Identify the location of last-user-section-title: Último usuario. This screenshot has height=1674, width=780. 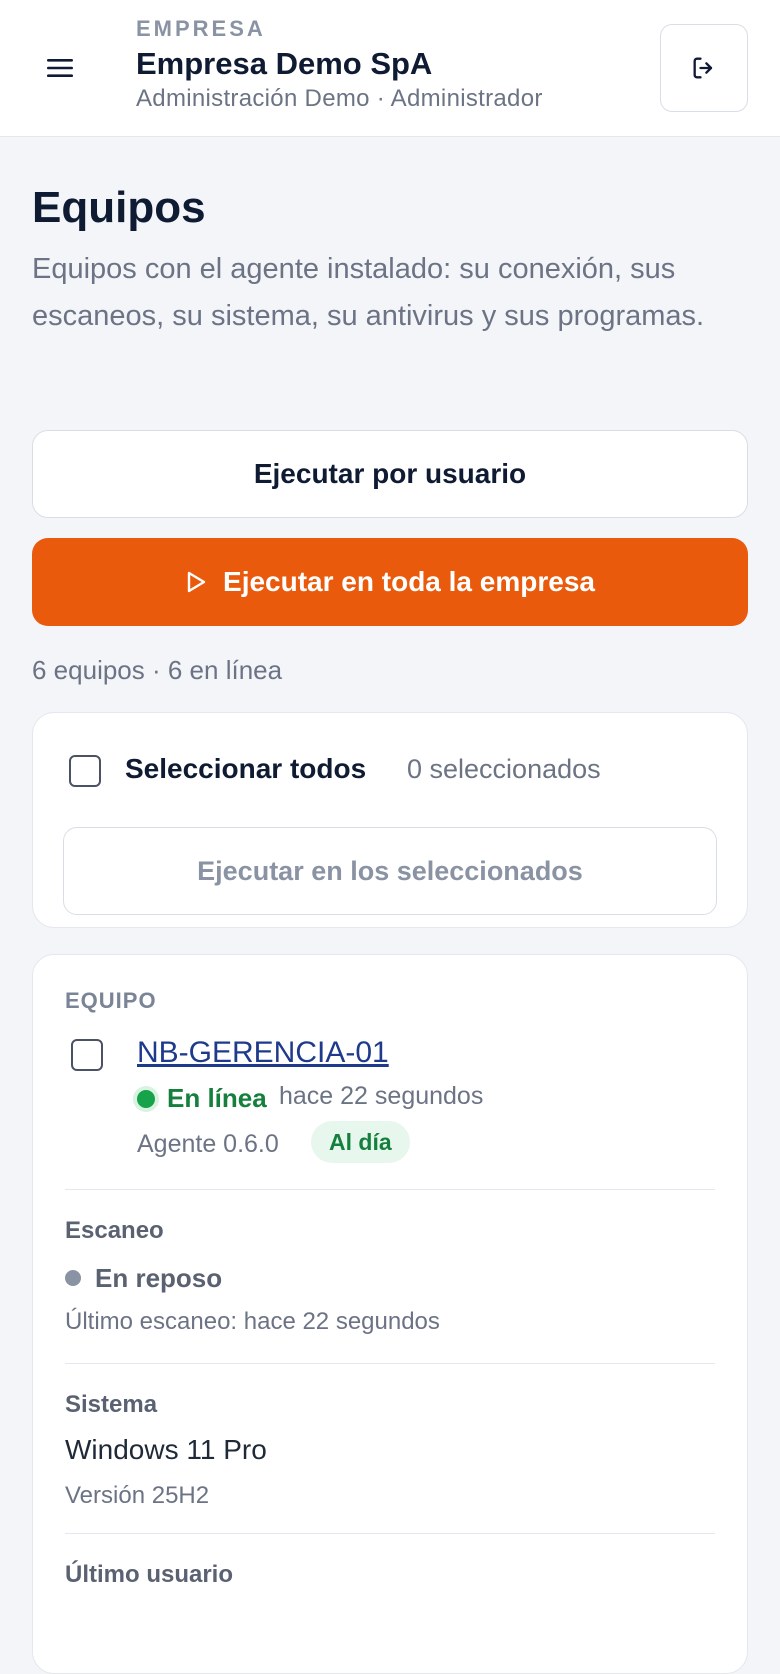
(149, 1574).